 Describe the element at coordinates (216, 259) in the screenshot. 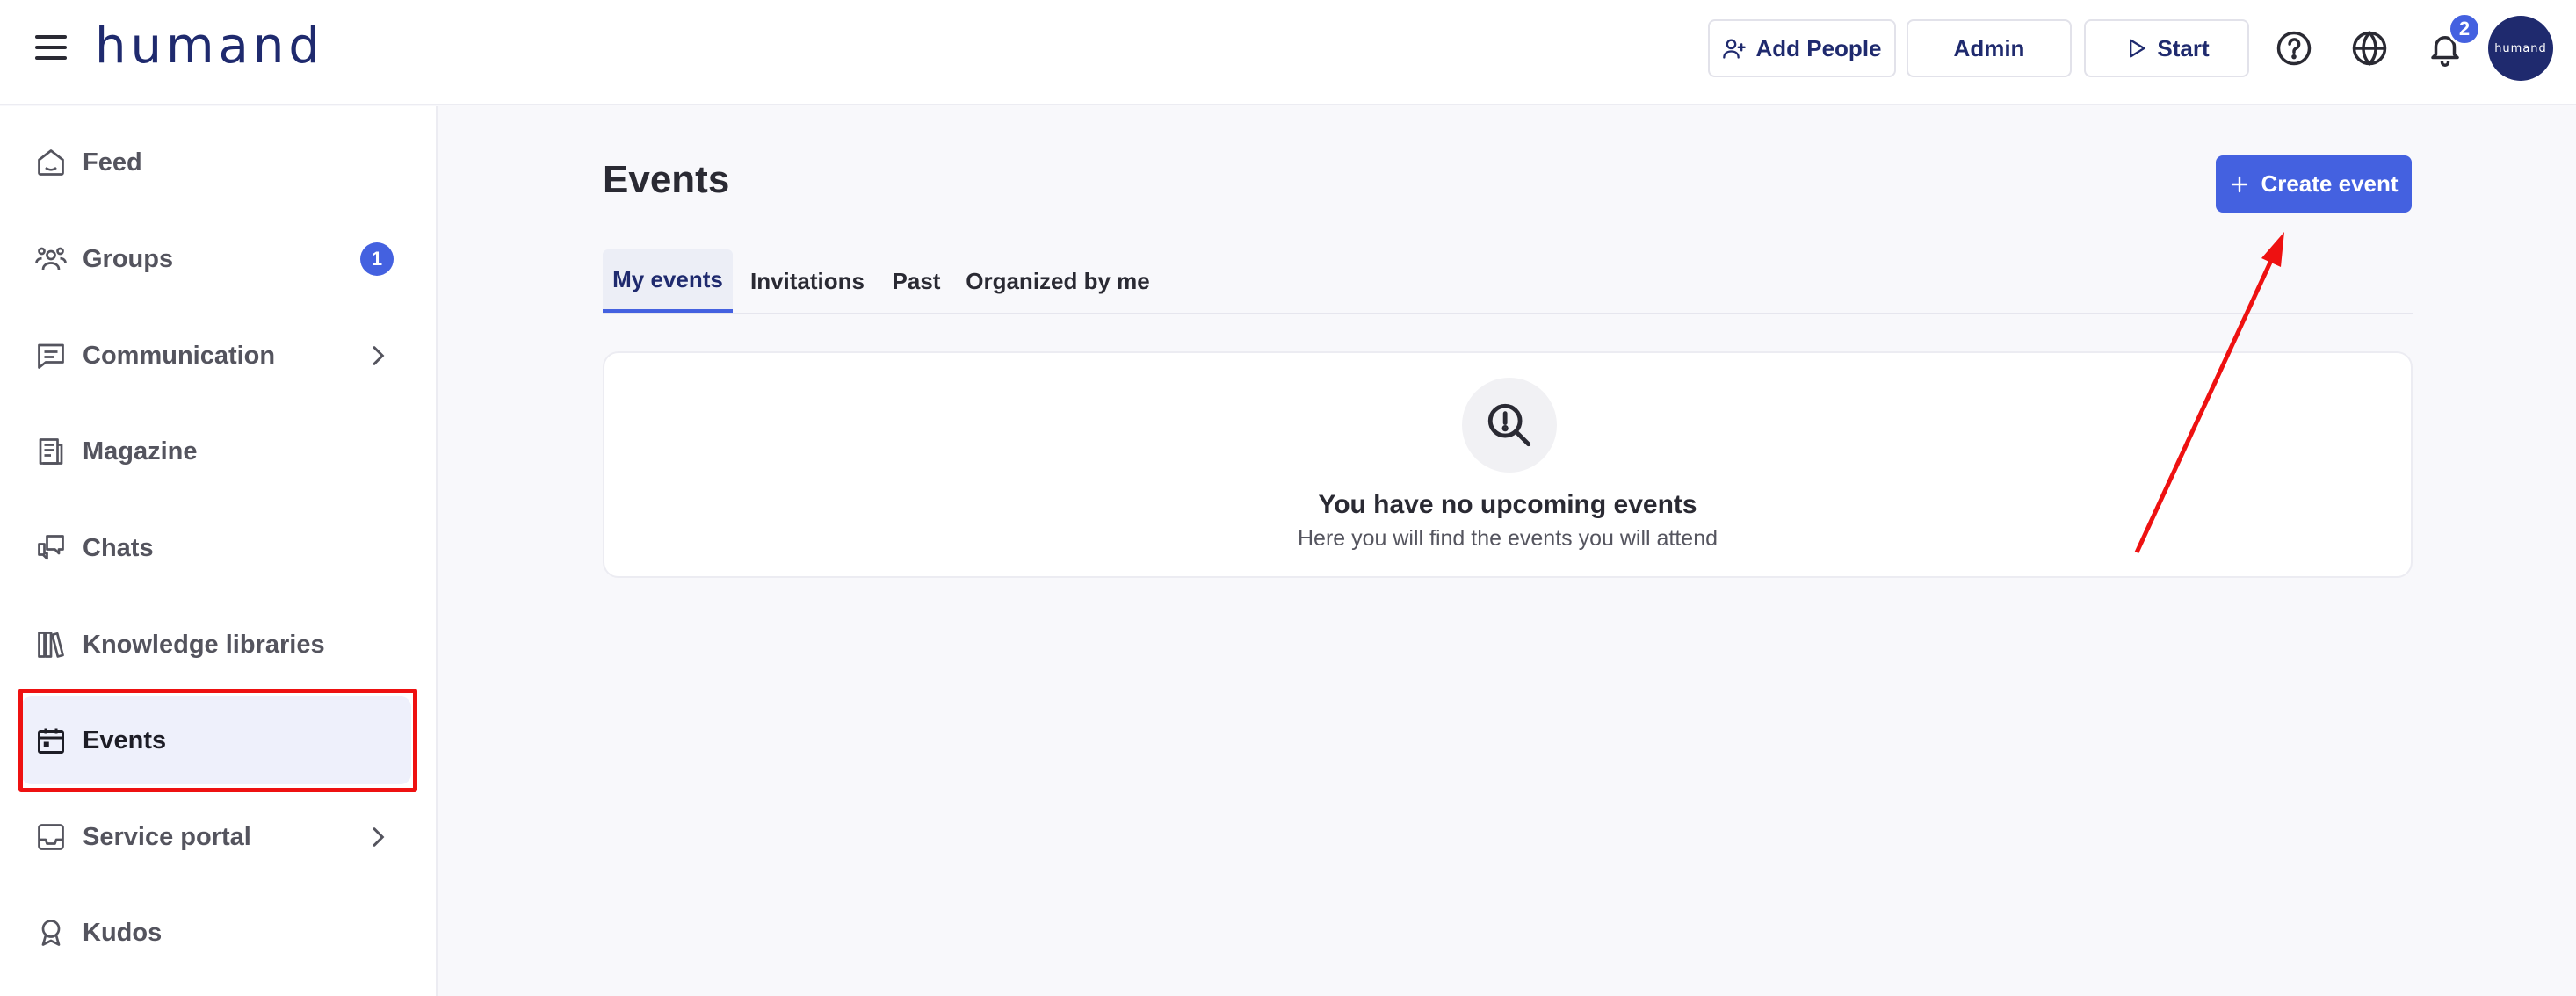

I see `sidebar-item-groups: Groups 1` at that location.